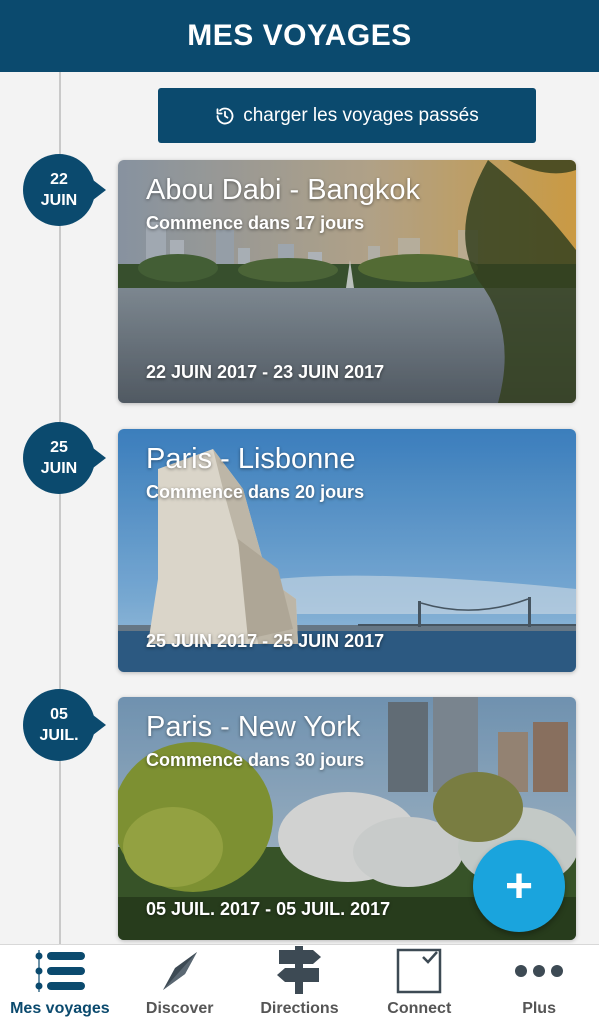  I want to click on tab-directions: Directions, so click(300, 984).